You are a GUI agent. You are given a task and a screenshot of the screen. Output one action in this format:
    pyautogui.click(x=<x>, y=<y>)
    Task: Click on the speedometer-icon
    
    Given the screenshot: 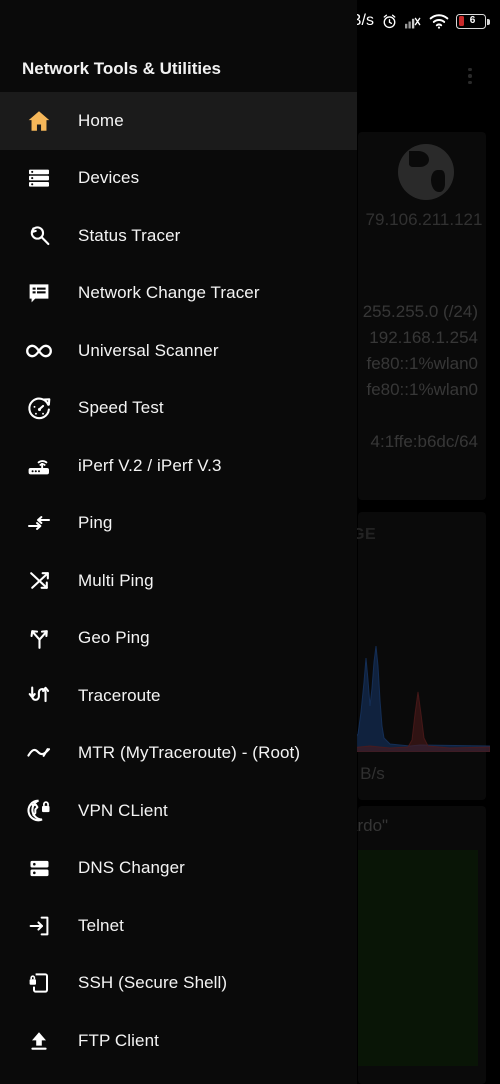 What is the action you would take?
    pyautogui.click(x=39, y=408)
    